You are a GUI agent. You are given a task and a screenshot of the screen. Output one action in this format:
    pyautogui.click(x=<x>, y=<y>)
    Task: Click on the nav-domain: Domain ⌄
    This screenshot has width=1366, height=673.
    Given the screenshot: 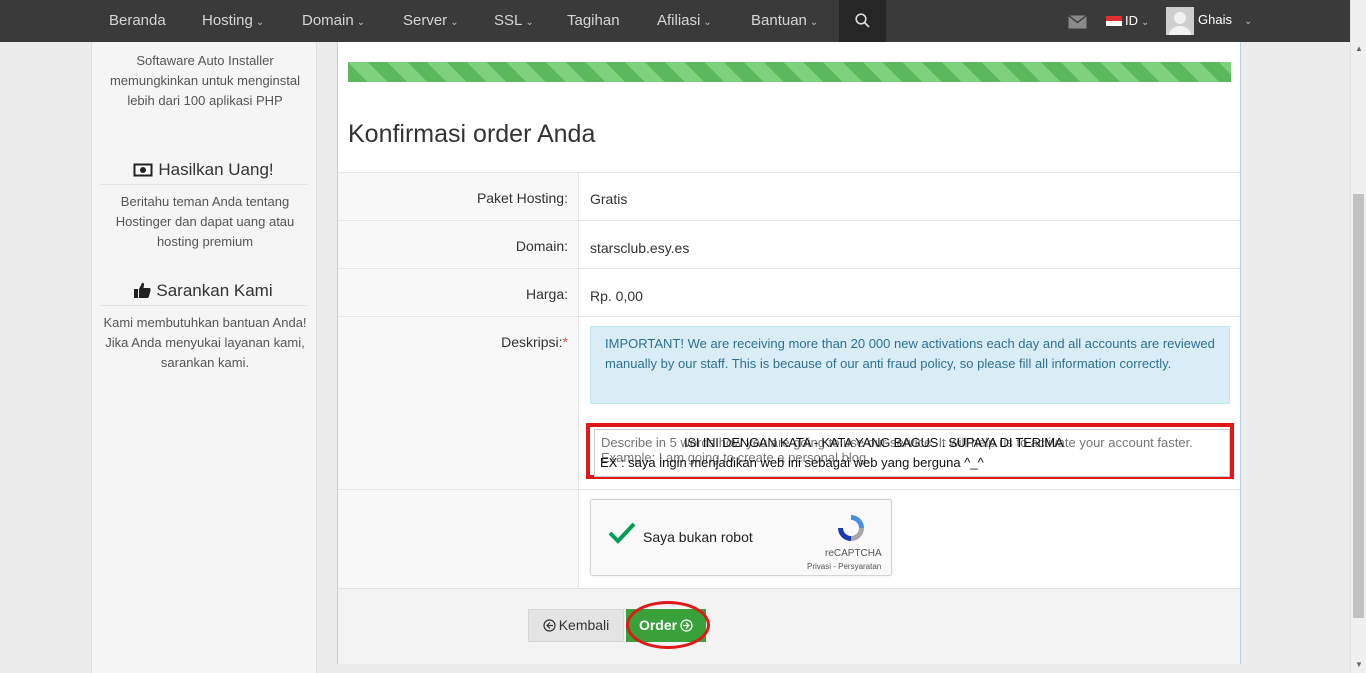 What is the action you would take?
    pyautogui.click(x=333, y=21)
    